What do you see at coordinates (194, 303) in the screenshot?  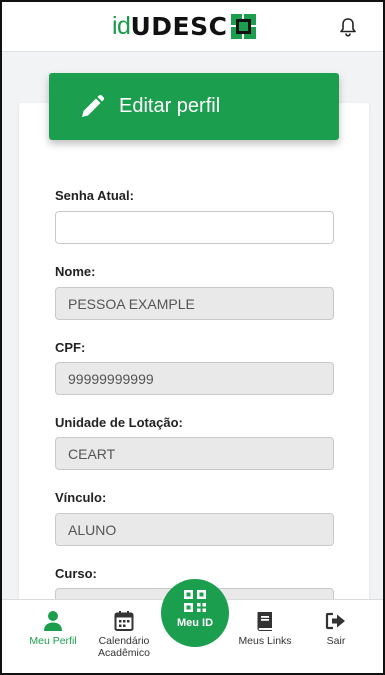 I see `nome-input` at bounding box center [194, 303].